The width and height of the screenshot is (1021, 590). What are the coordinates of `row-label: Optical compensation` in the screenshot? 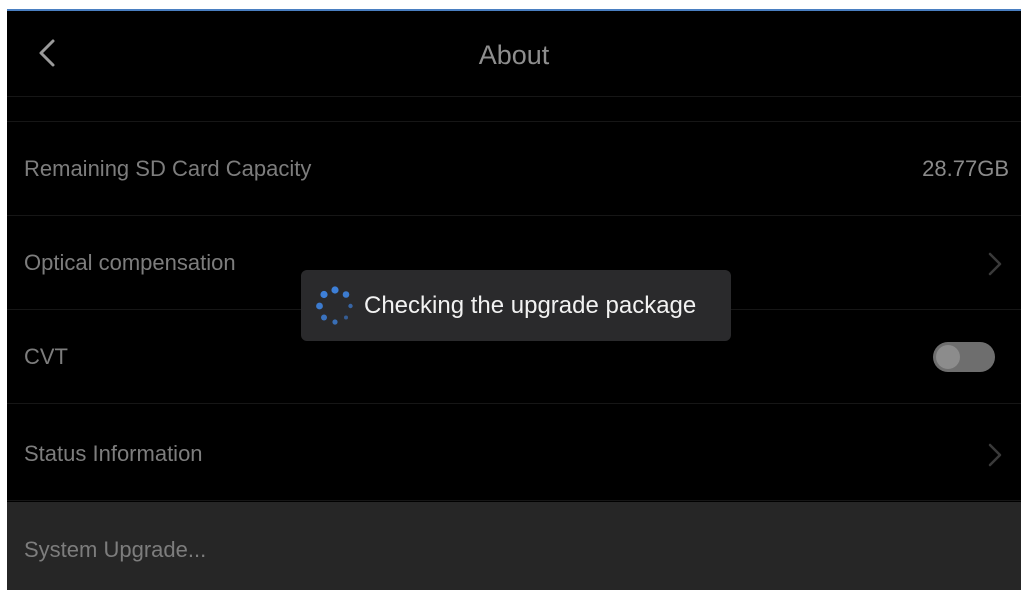 It's located at (130, 262).